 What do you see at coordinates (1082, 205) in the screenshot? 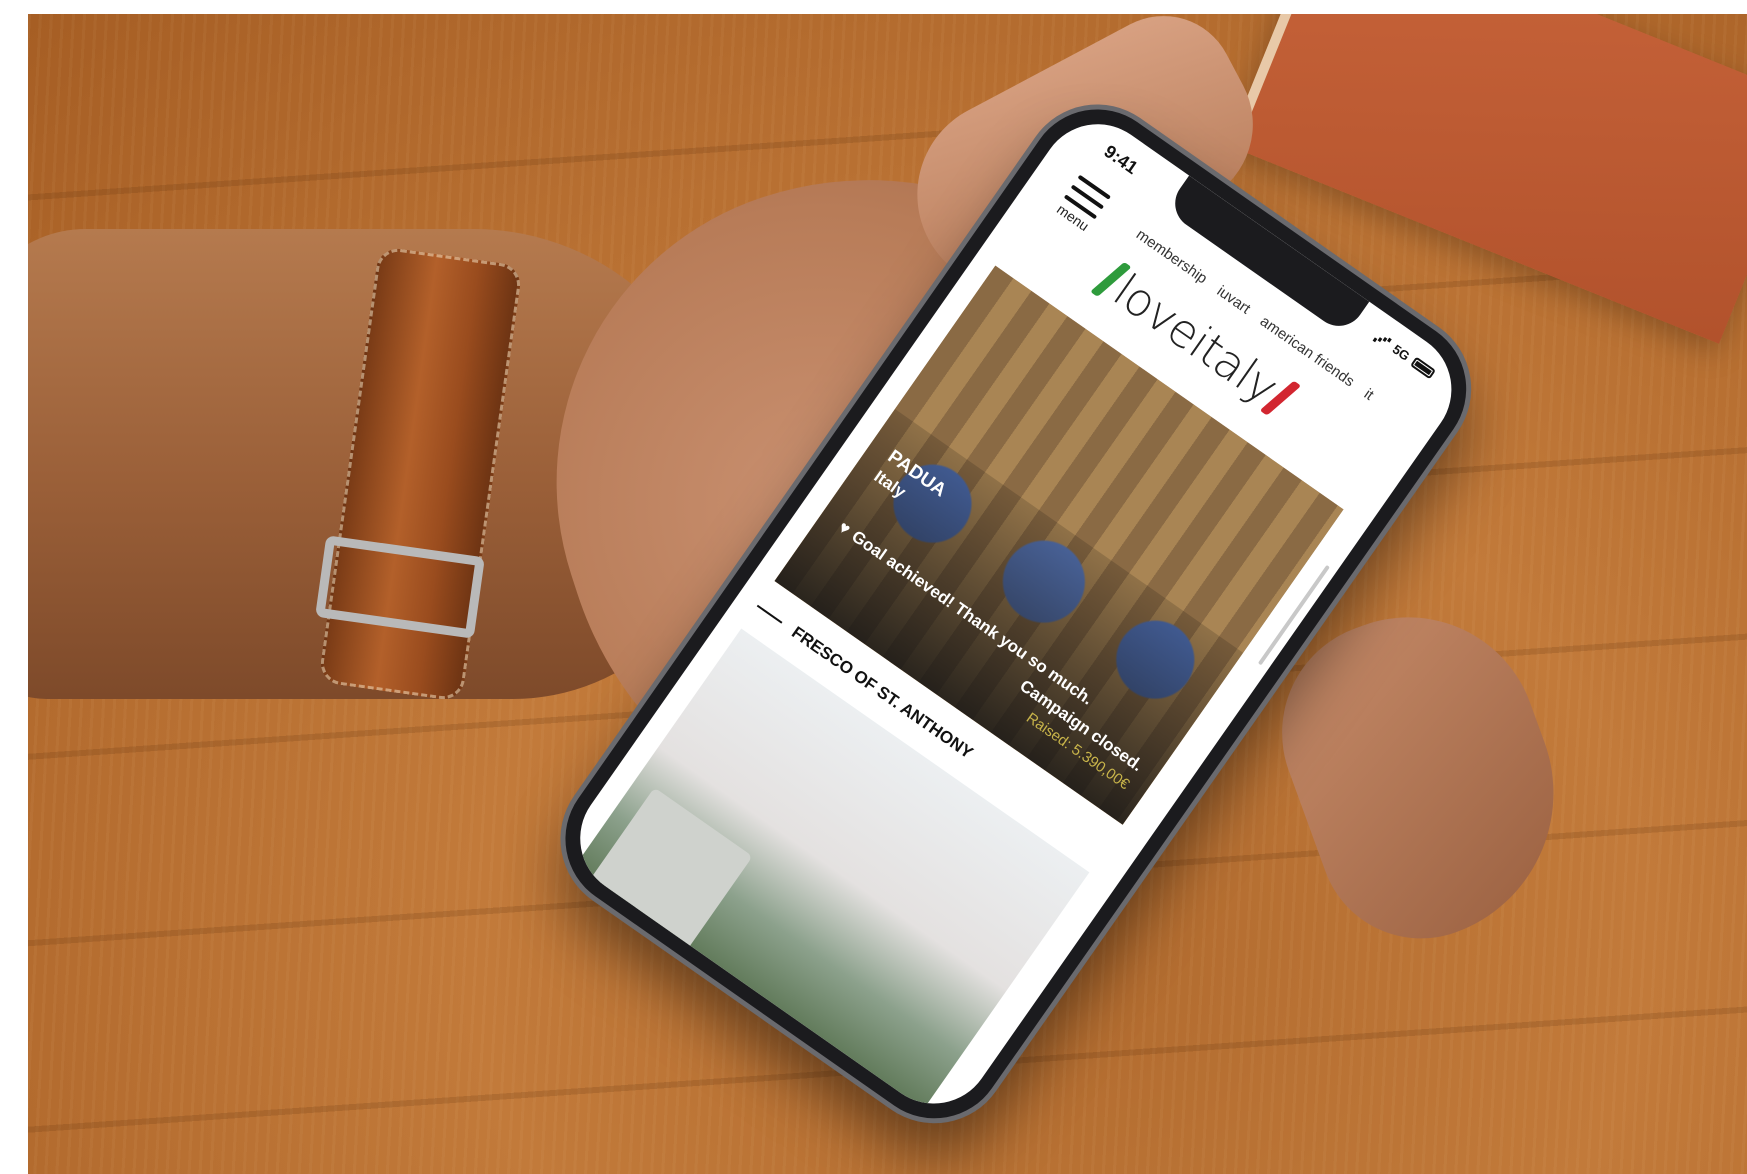
I see `menu-button: menu` at bounding box center [1082, 205].